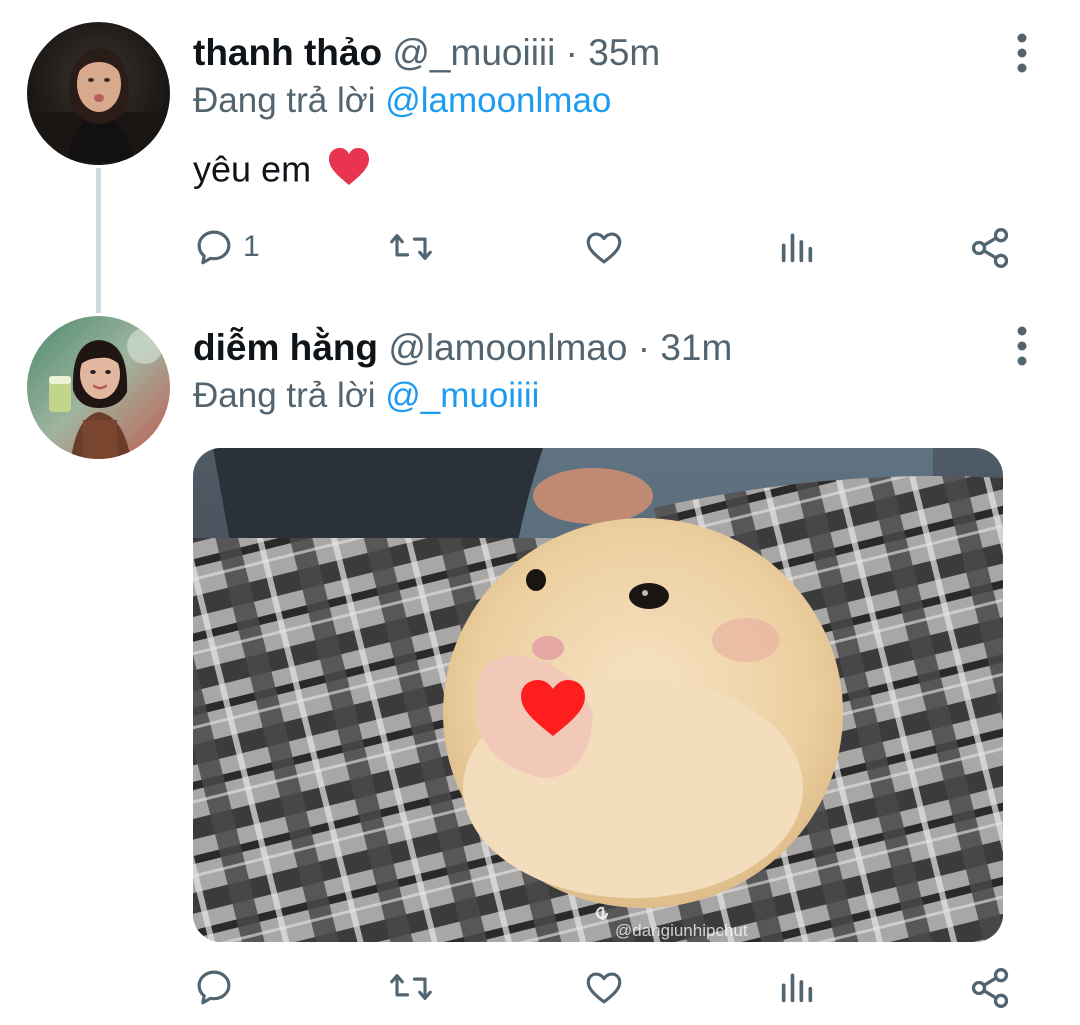  I want to click on thread-connector, so click(98, 240).